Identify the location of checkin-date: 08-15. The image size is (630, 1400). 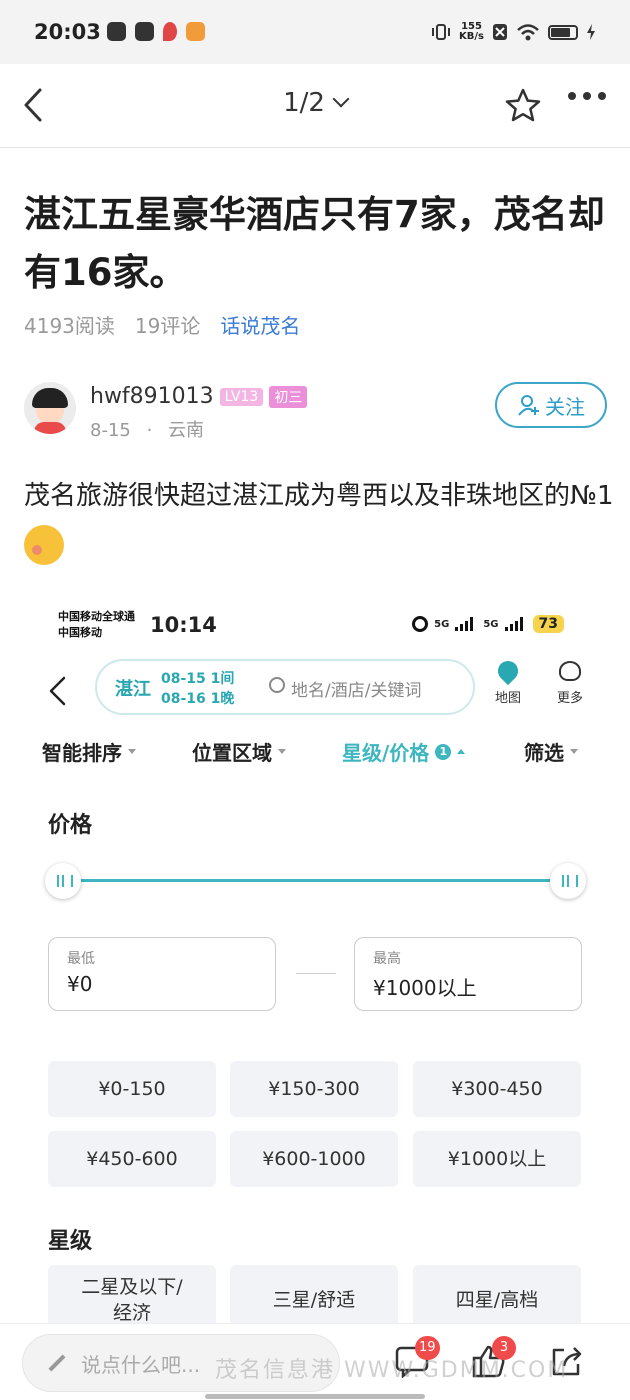
(183, 679).